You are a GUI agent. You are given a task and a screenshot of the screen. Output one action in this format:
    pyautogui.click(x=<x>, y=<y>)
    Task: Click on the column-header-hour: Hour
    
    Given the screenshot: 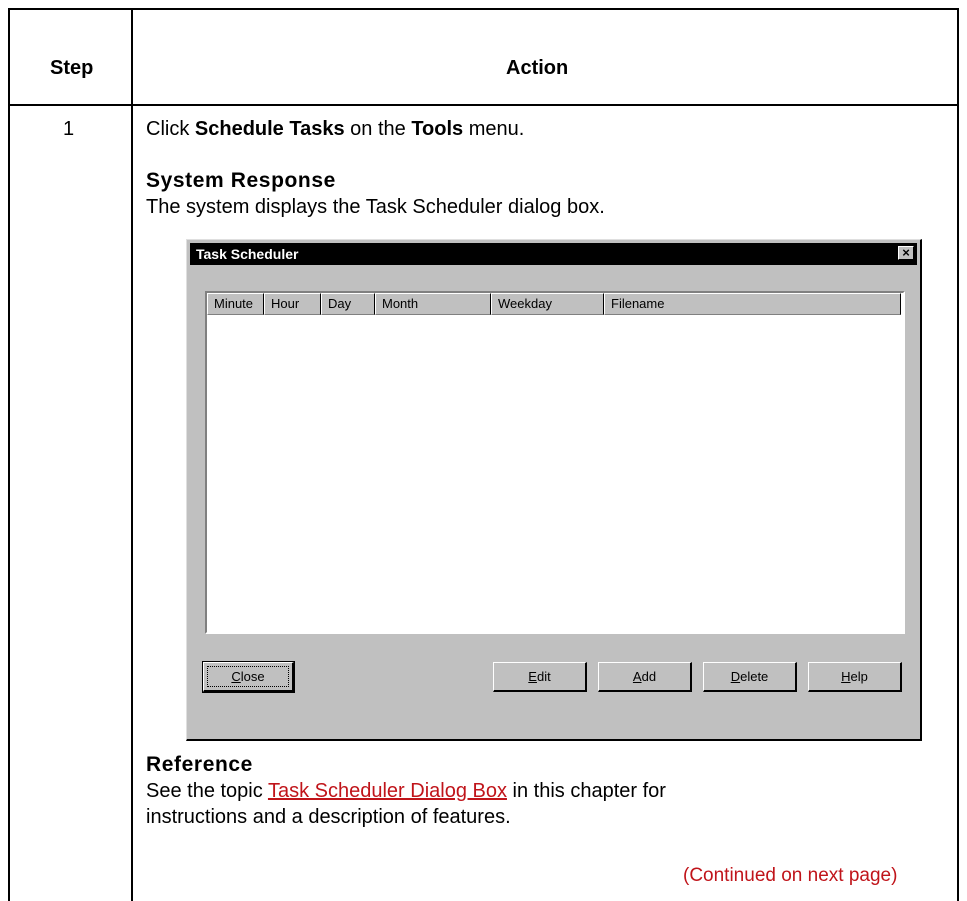 What is the action you would take?
    pyautogui.click(x=292, y=304)
    